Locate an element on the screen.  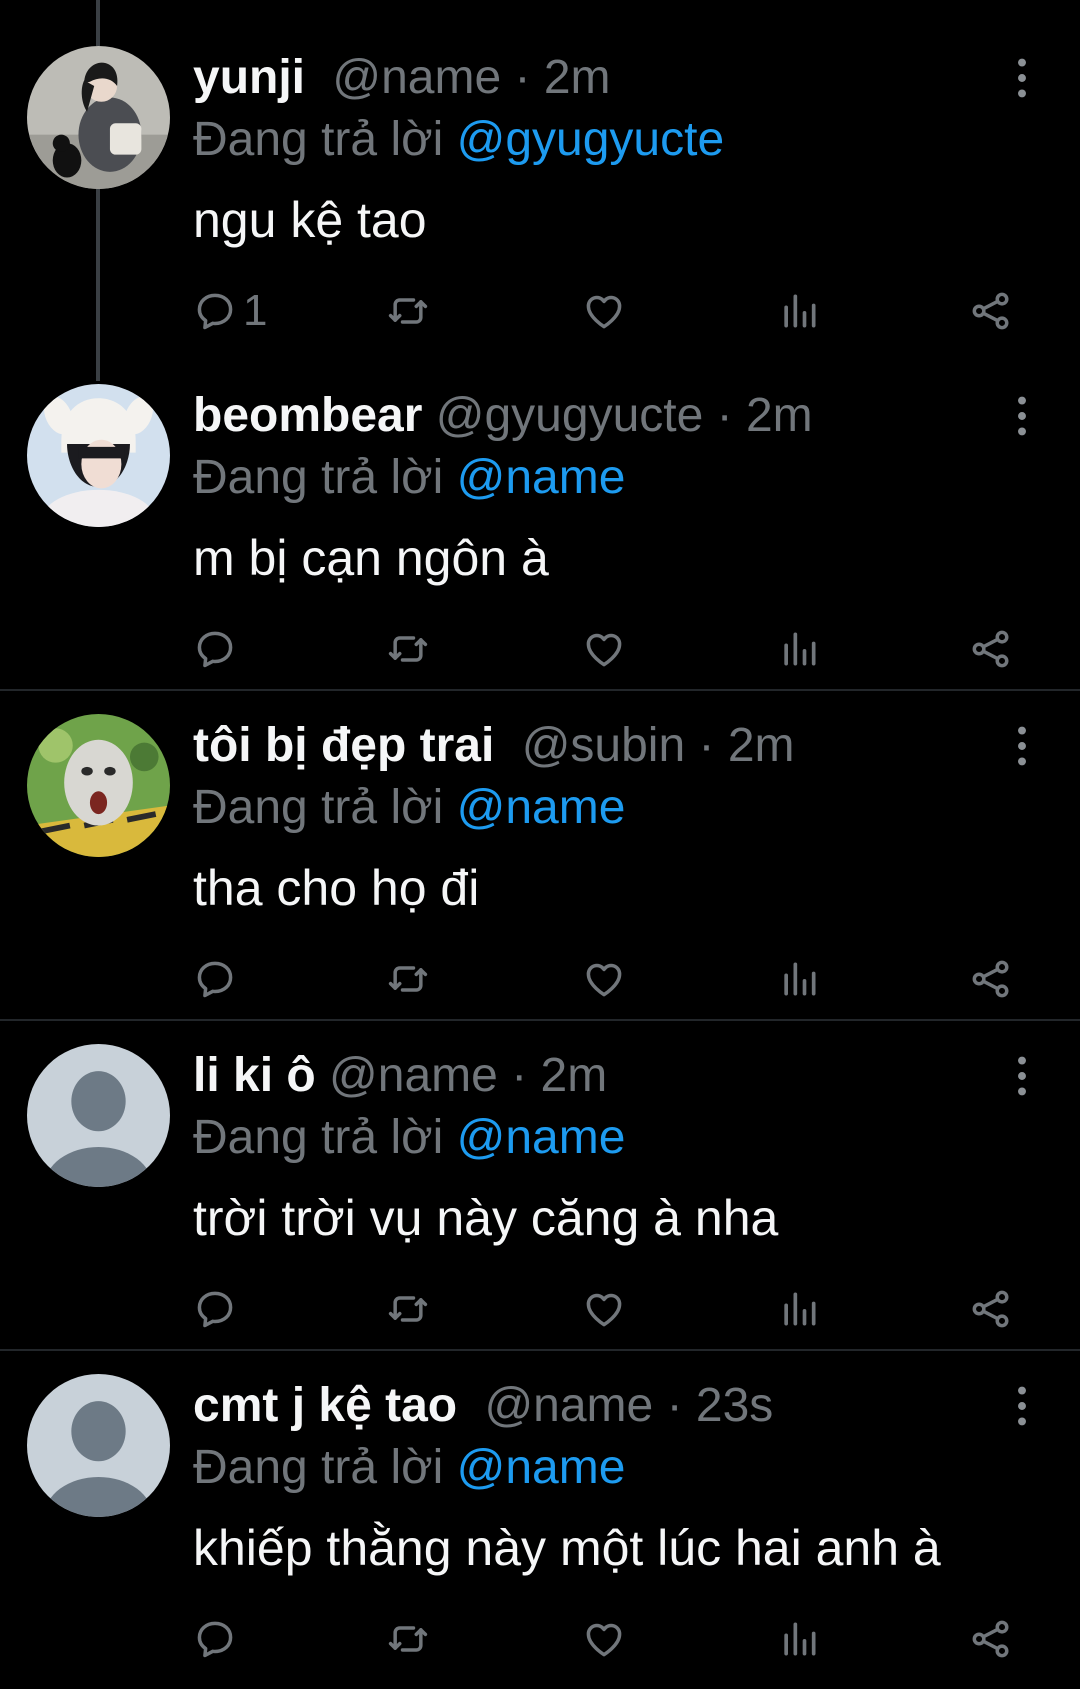
display-name: cmt j kệ tao is located at coordinates (325, 1405).